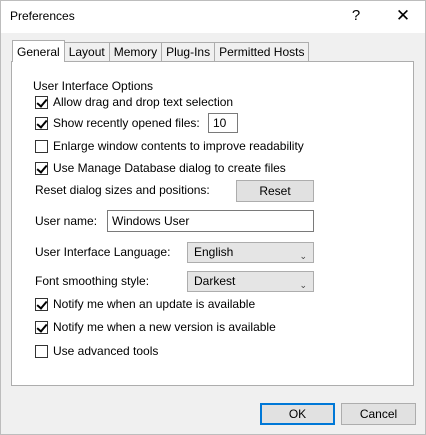 This screenshot has width=426, height=435. What do you see at coordinates (41, 146) in the screenshot?
I see `enlarge-window-checkbox` at bounding box center [41, 146].